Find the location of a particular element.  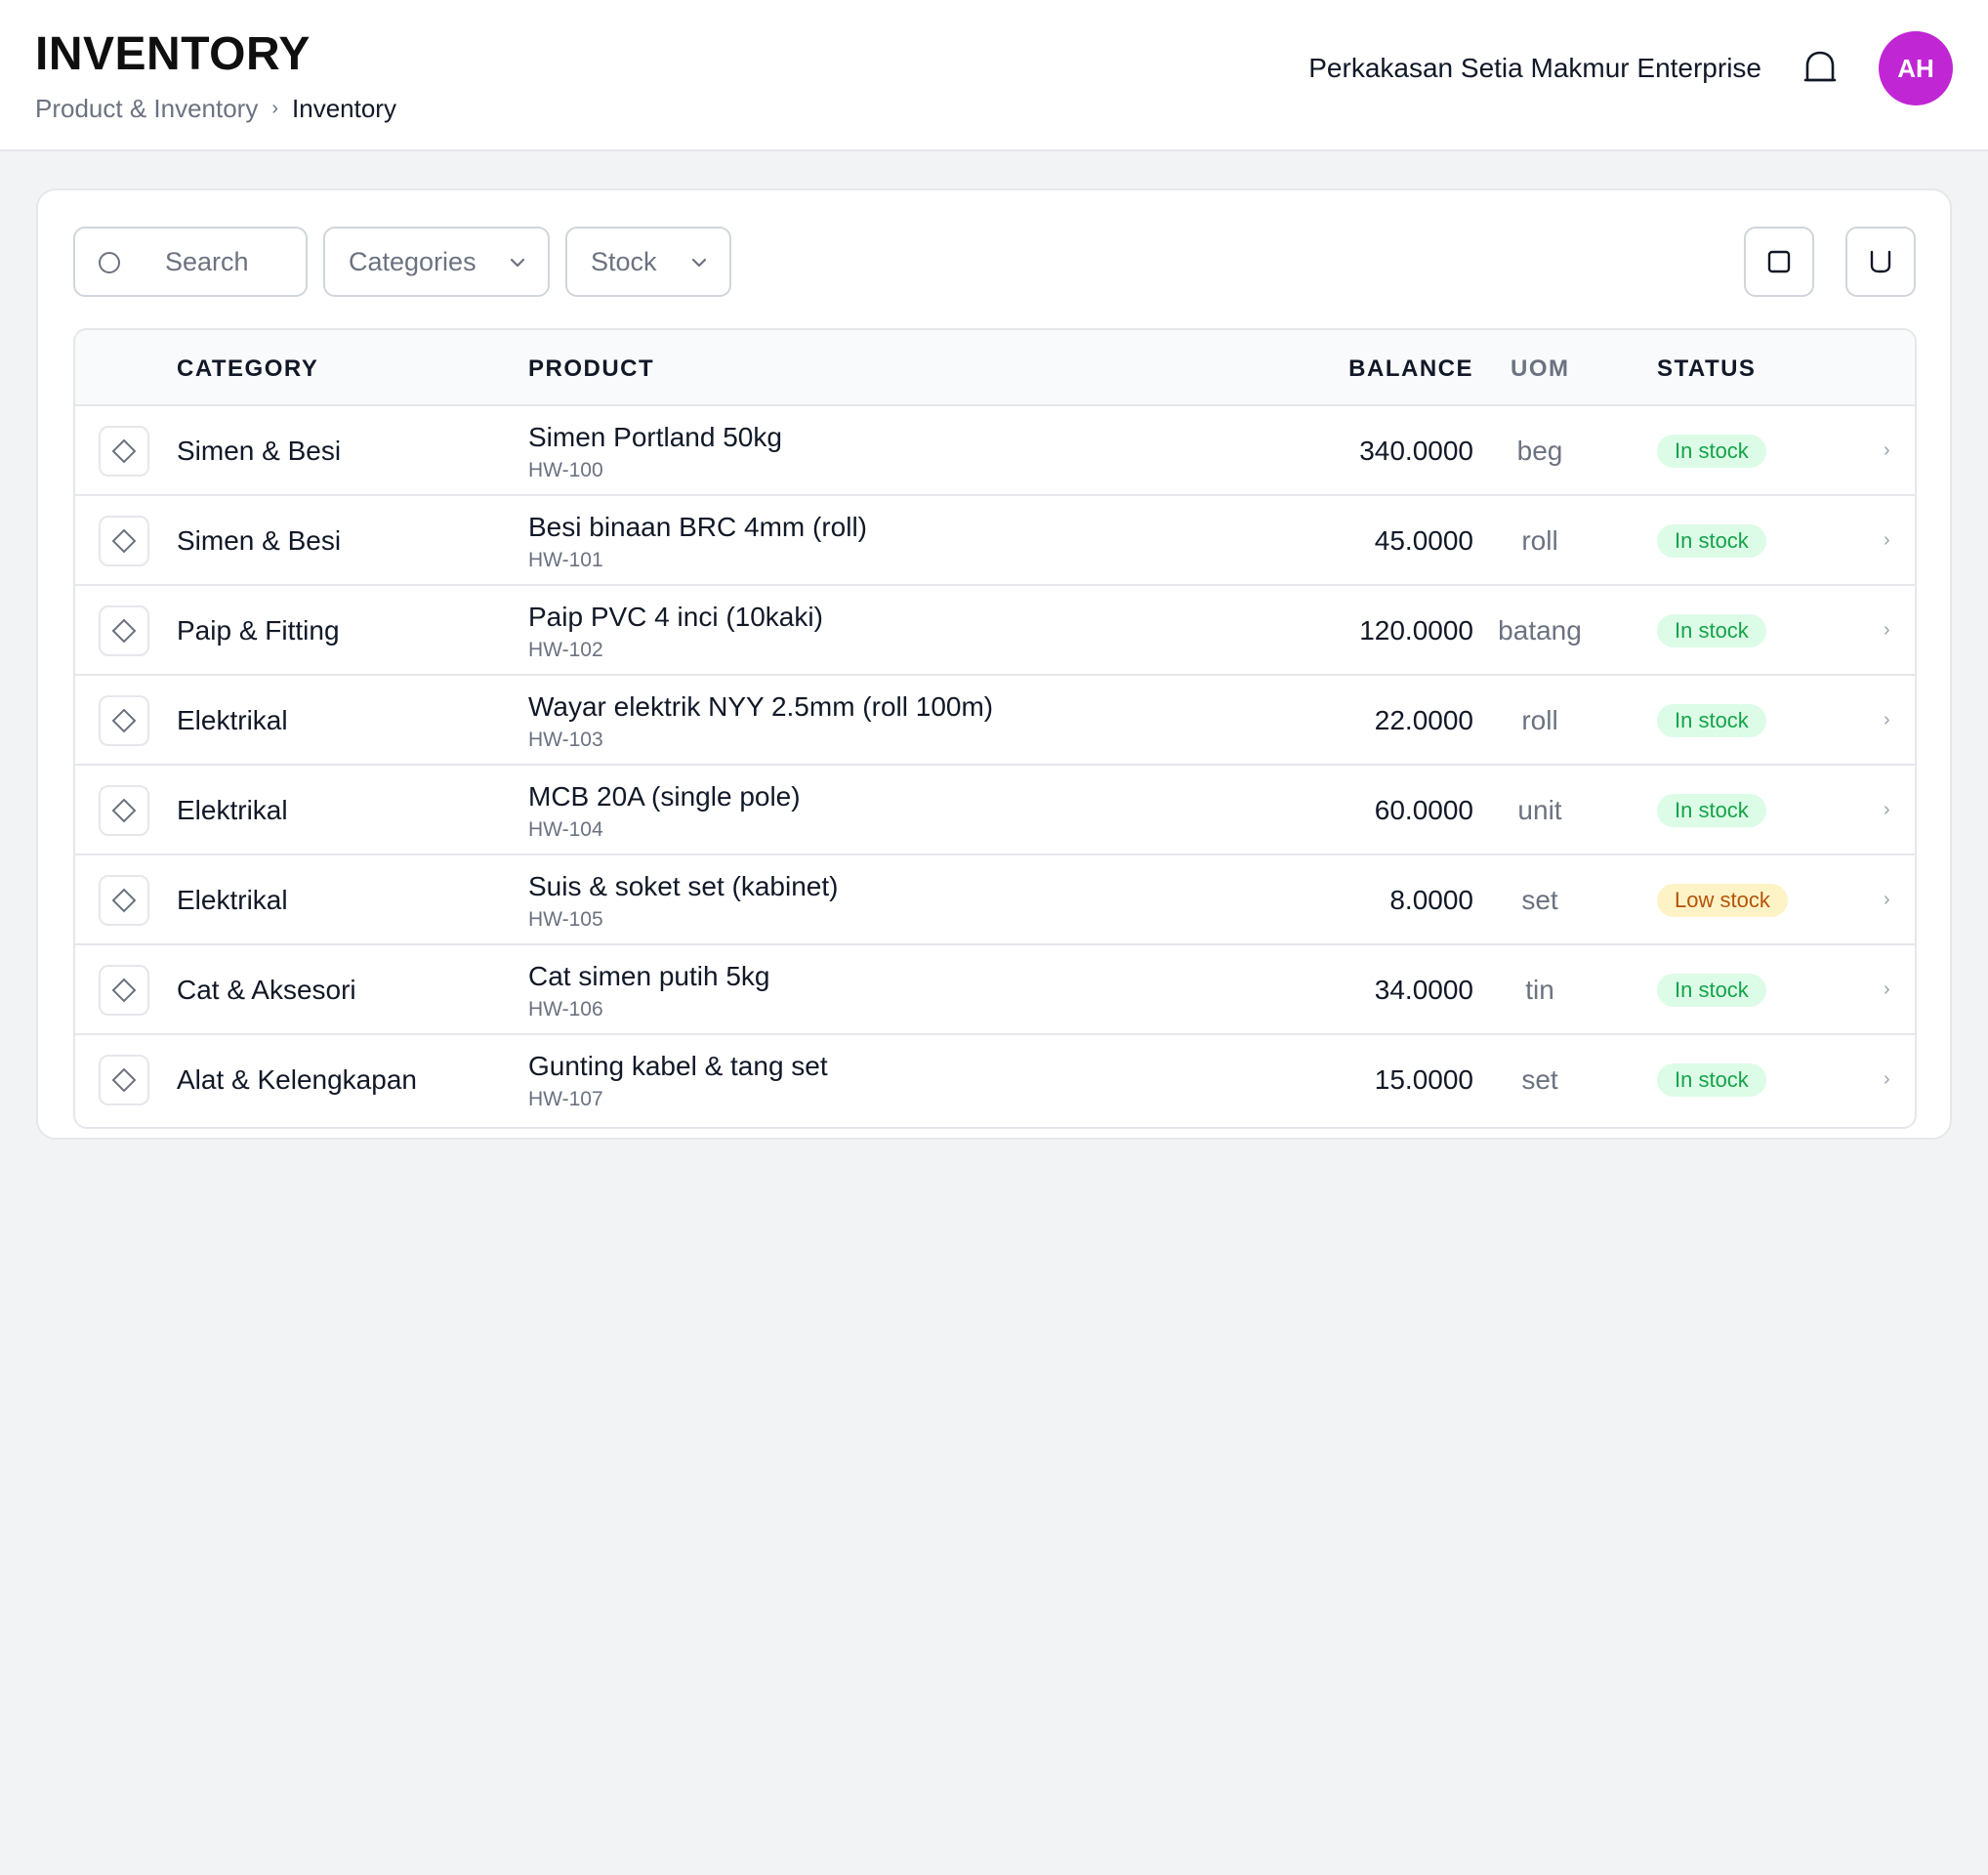

square-icon is located at coordinates (1779, 261).